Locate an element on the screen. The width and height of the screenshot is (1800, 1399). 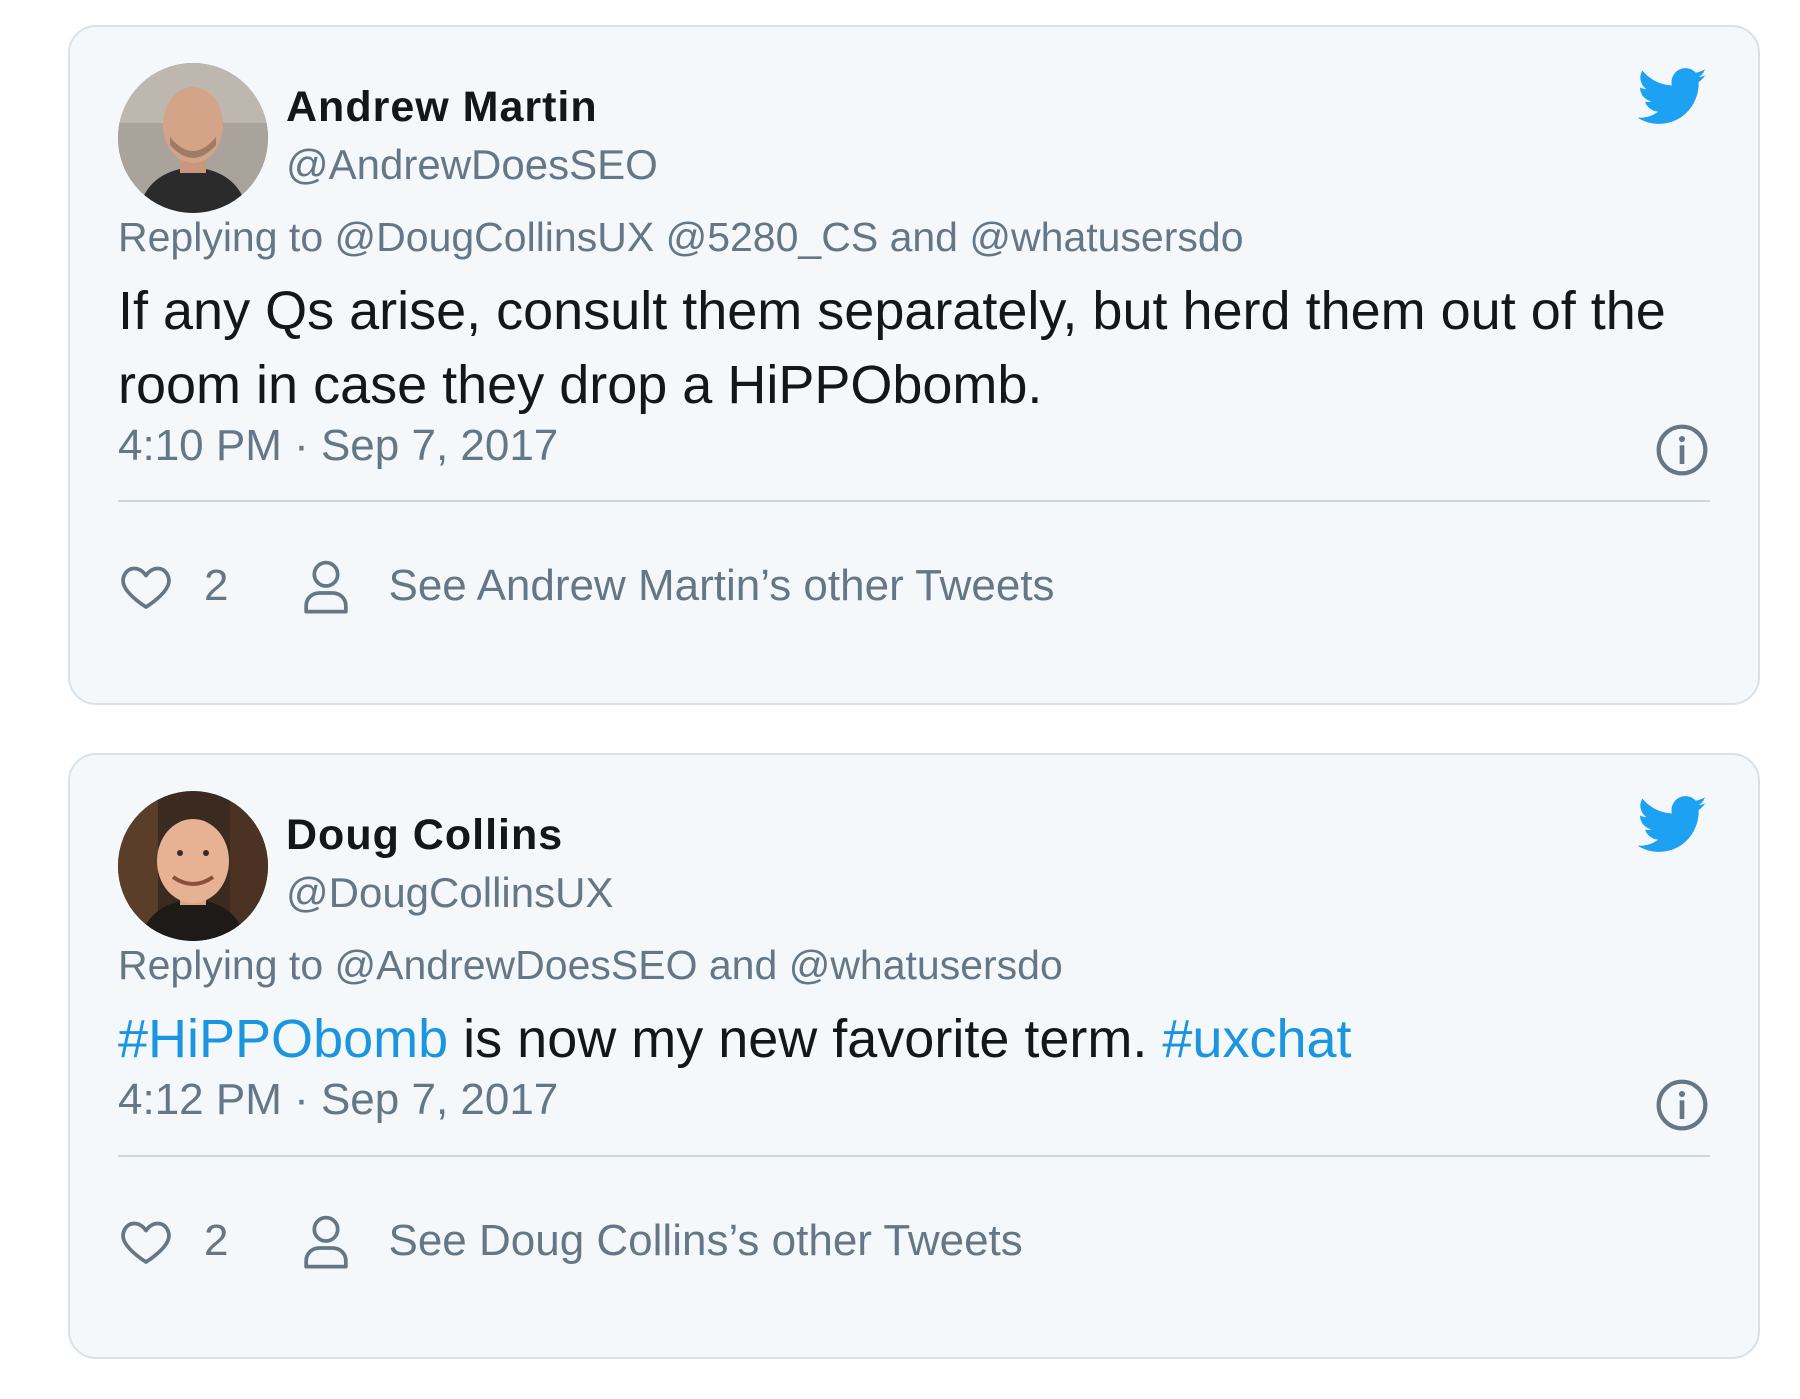
tweet-timestamp: 4:10 PM · Sep 7, 2017 is located at coordinates (338, 446).